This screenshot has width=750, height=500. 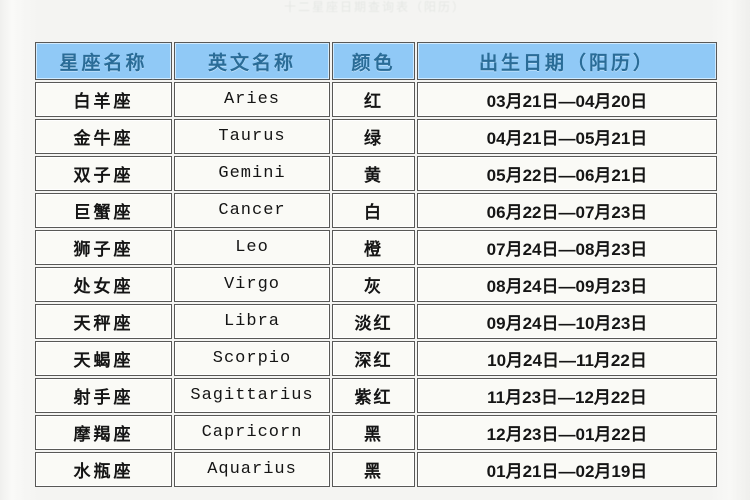 I want to click on cell-date: 01月21日—02月19日, so click(x=567, y=469).